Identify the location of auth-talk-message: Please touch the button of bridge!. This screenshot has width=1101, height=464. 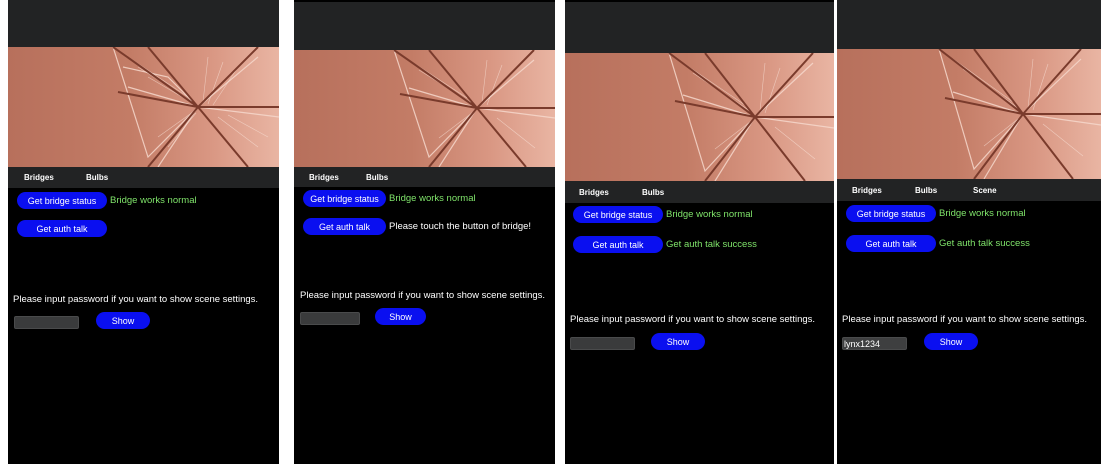
(460, 226).